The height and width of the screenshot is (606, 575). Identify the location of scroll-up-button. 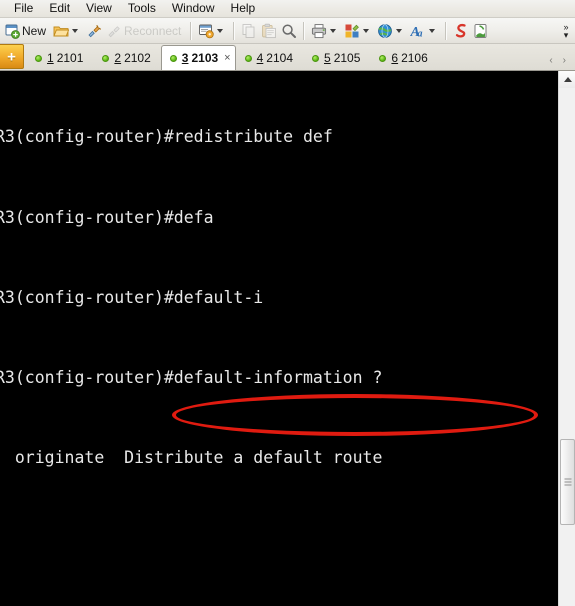
(567, 79).